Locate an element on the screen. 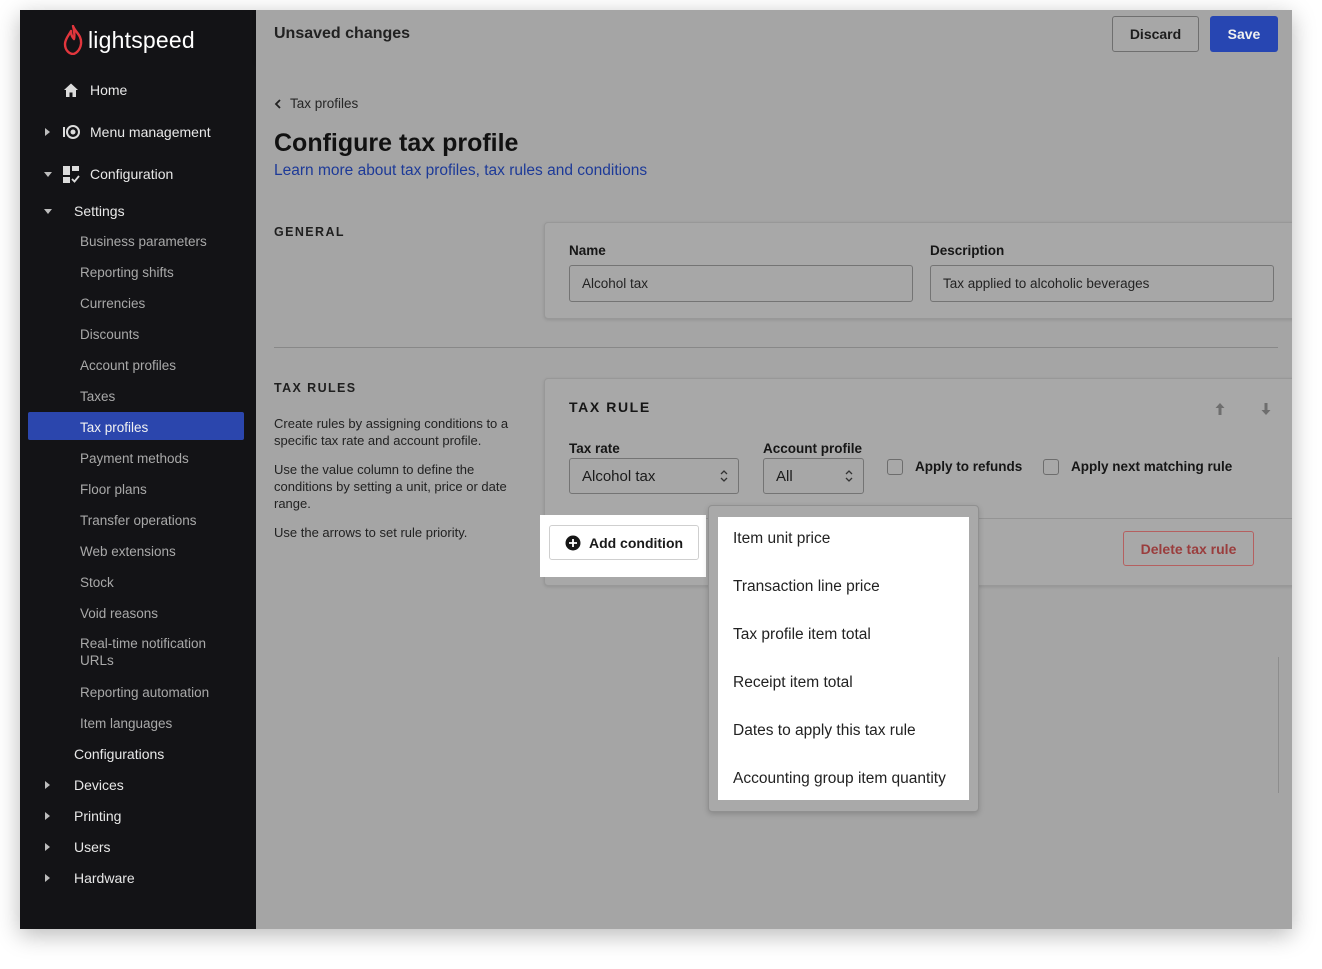 The width and height of the screenshot is (1322, 969). sidebar-item-reporting-shifts: Reporting shifts is located at coordinates (138, 272).